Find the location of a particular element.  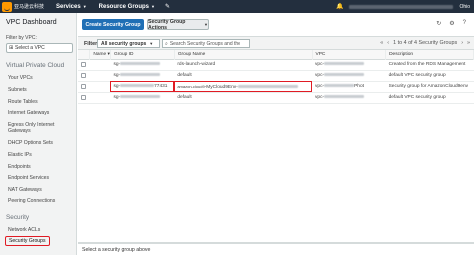

sidebar-item-subnets: Subnets is located at coordinates (17, 90).